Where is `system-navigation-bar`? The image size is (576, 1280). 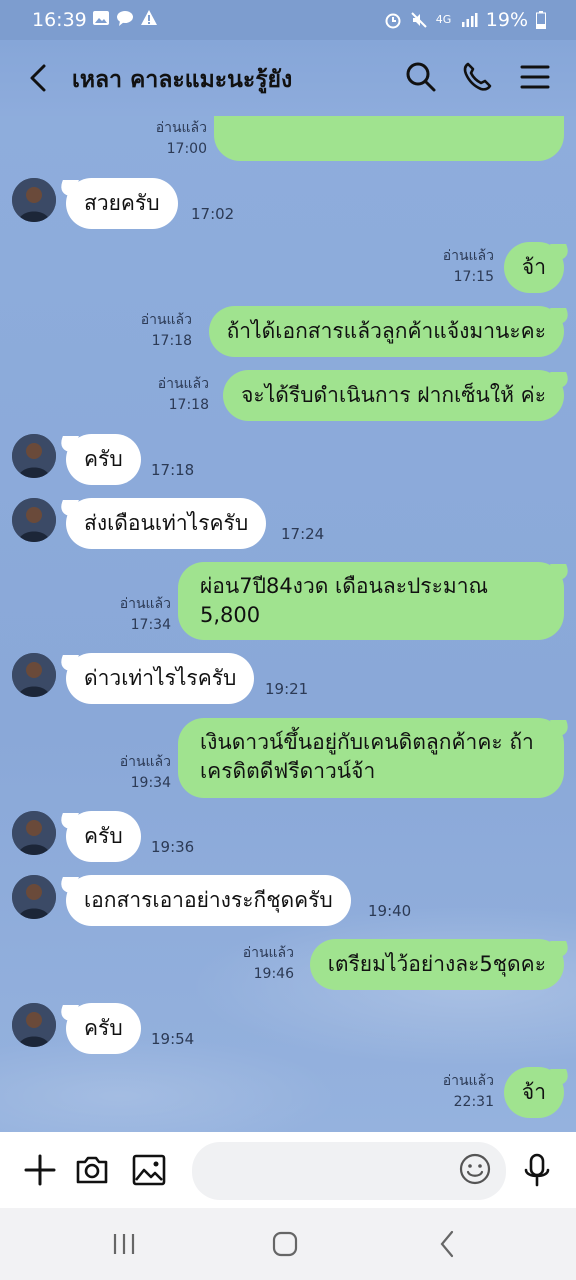
system-navigation-bar is located at coordinates (288, 1244).